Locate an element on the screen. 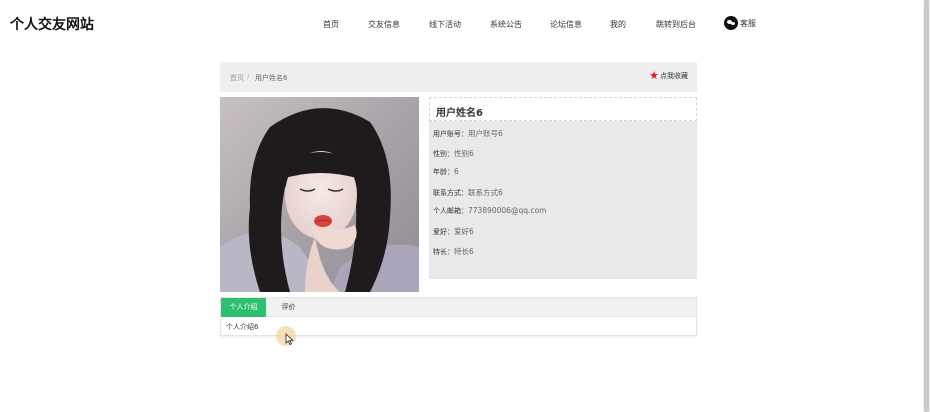  info-label: 性别： is located at coordinates (443, 154).